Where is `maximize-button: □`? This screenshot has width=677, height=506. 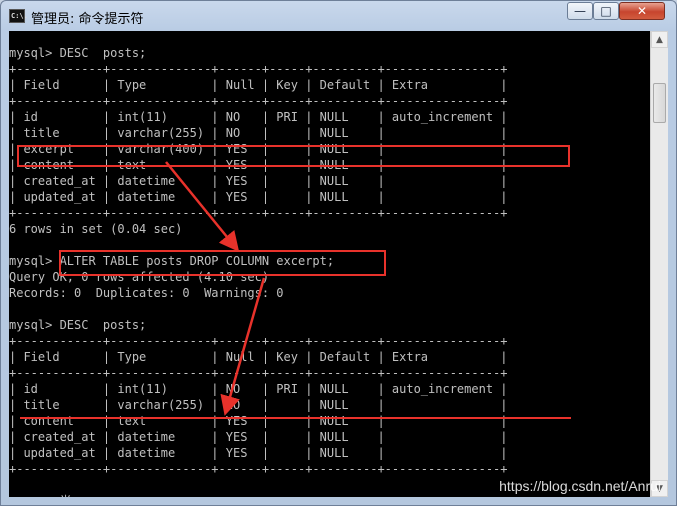 maximize-button: □ is located at coordinates (606, 11).